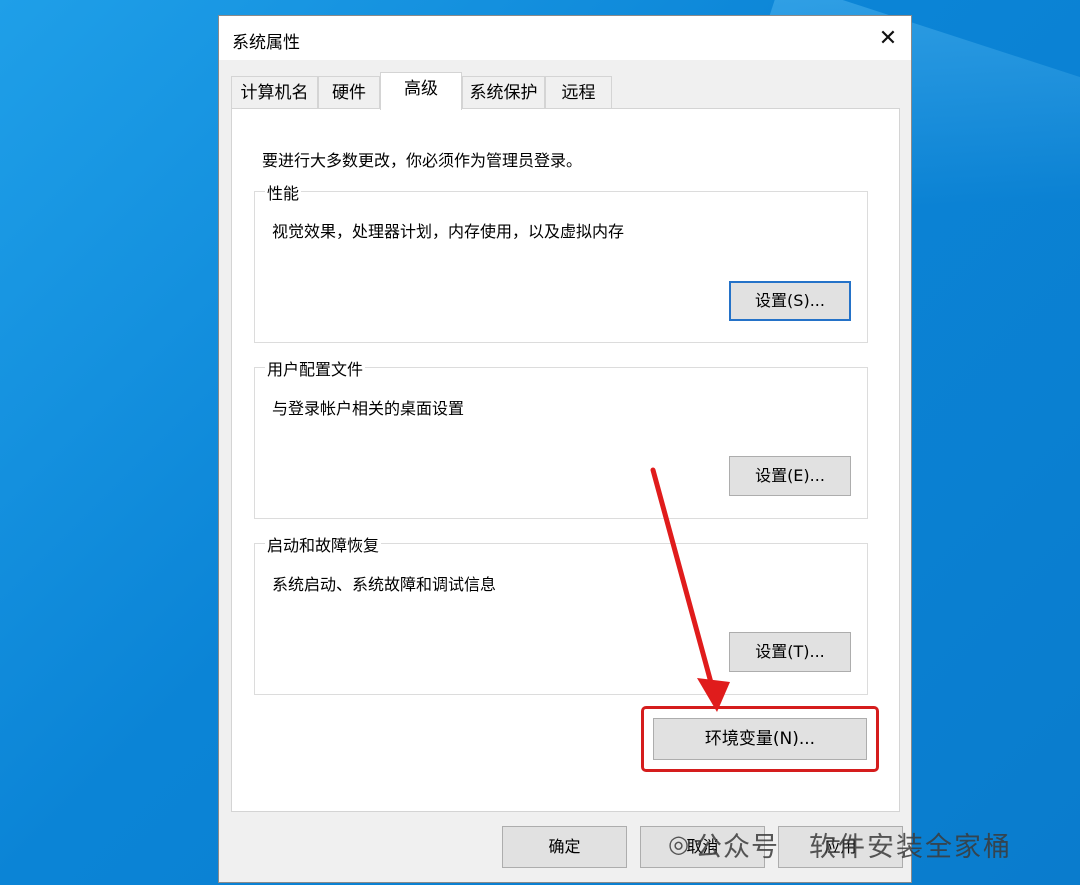 This screenshot has height=885, width=1080. Describe the element at coordinates (578, 92) in the screenshot. I see `tab-remote: 远程` at that location.